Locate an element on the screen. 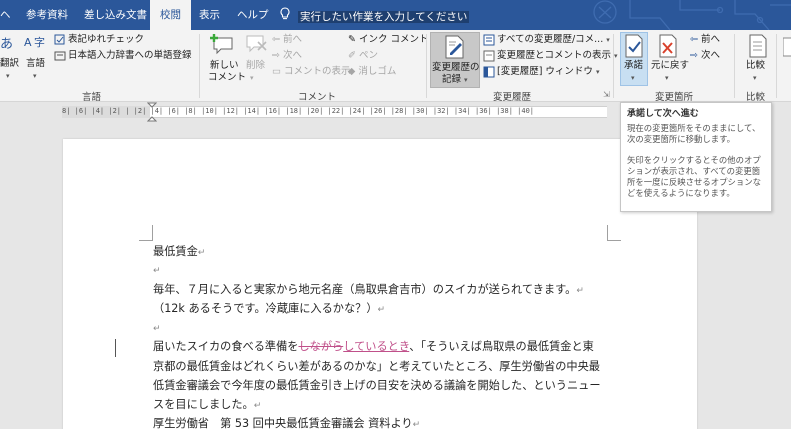 The height and width of the screenshot is (429, 791). doc-line-text: 低賃金審議会で今年度の最低賃金引き上げの目安を決める議論を開始した、というニュー is located at coordinates (377, 385).